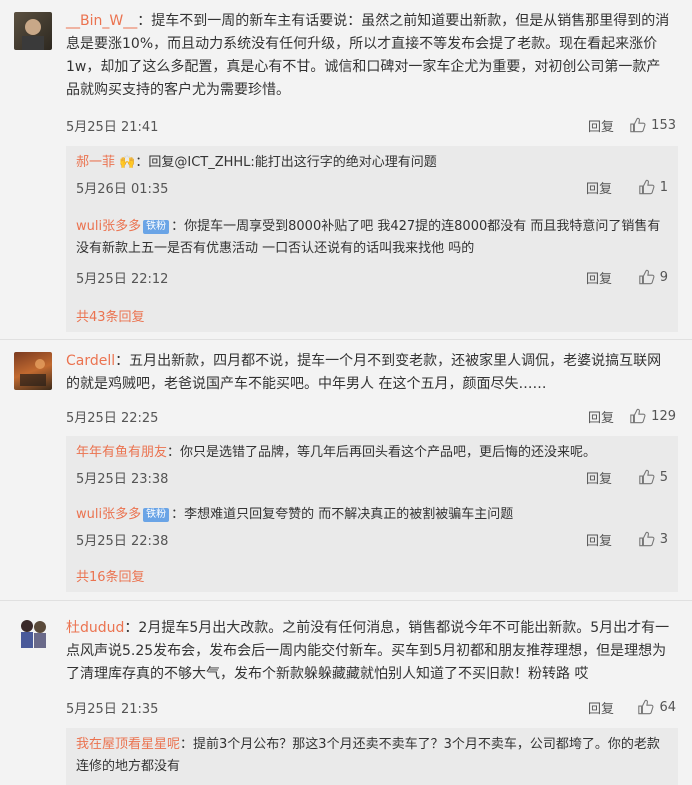 The image size is (692, 785). What do you see at coordinates (663, 477) in the screenshot?
I see `like-count: 5` at bounding box center [663, 477].